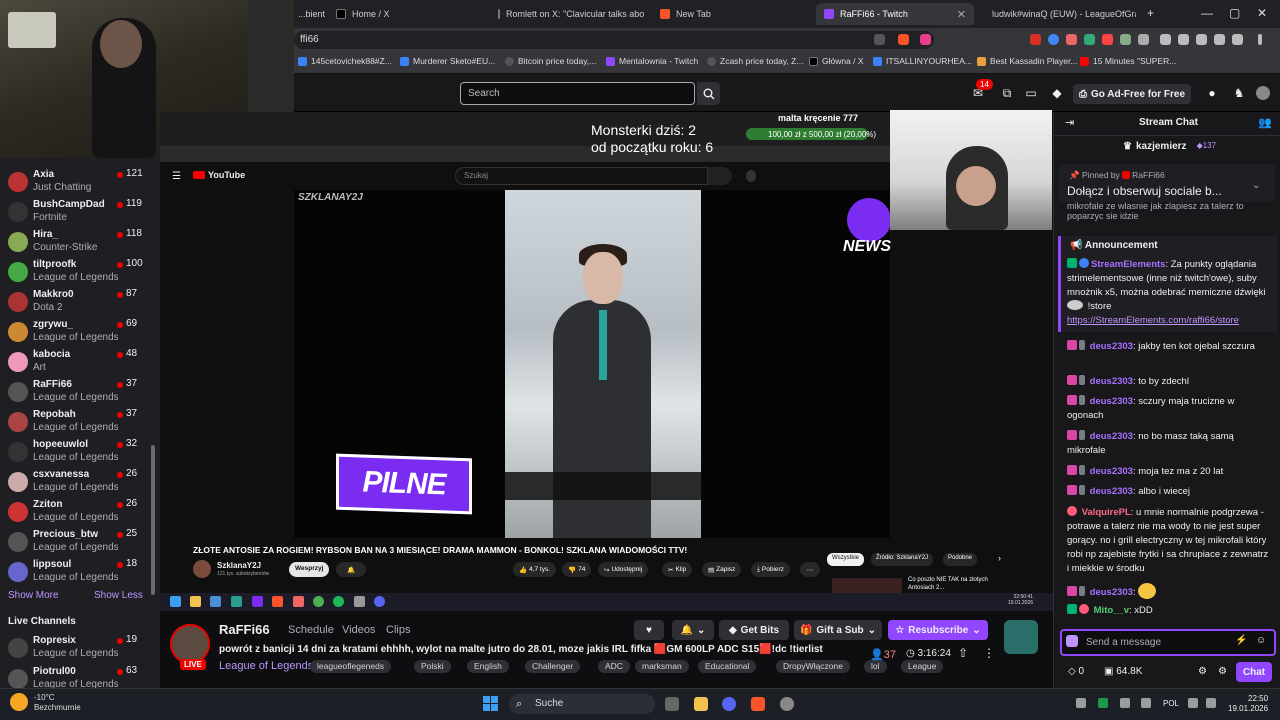 This screenshot has width=1280, height=720. I want to click on youtube-search-input: Szukaj, so click(581, 176).